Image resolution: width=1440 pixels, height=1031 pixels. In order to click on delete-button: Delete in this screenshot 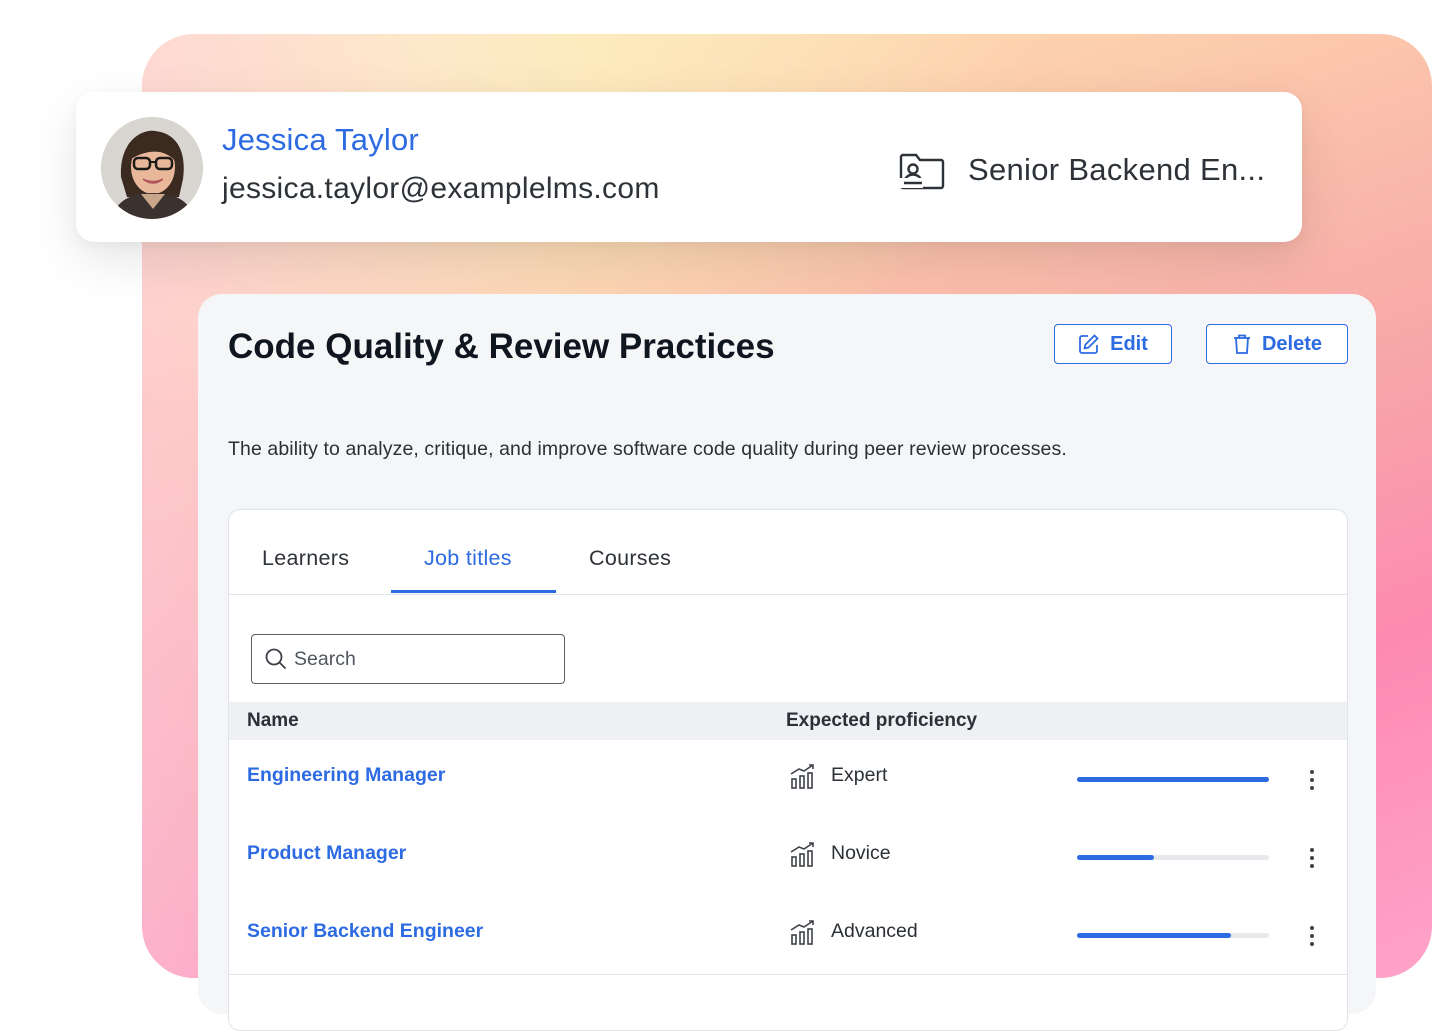, I will do `click(1277, 344)`.